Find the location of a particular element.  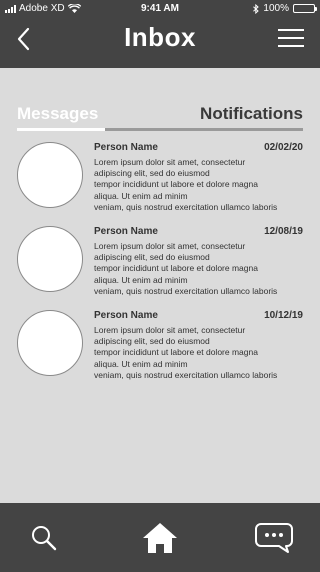

message-date: 12/08/19 is located at coordinates (283, 231).